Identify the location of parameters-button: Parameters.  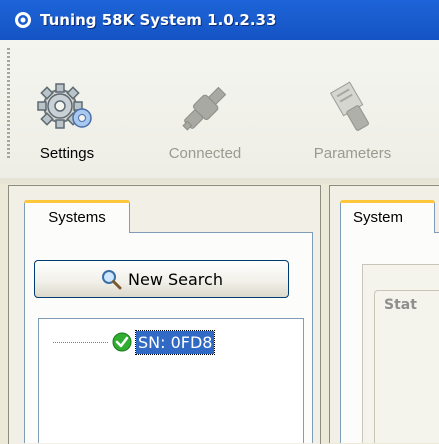
(352, 109).